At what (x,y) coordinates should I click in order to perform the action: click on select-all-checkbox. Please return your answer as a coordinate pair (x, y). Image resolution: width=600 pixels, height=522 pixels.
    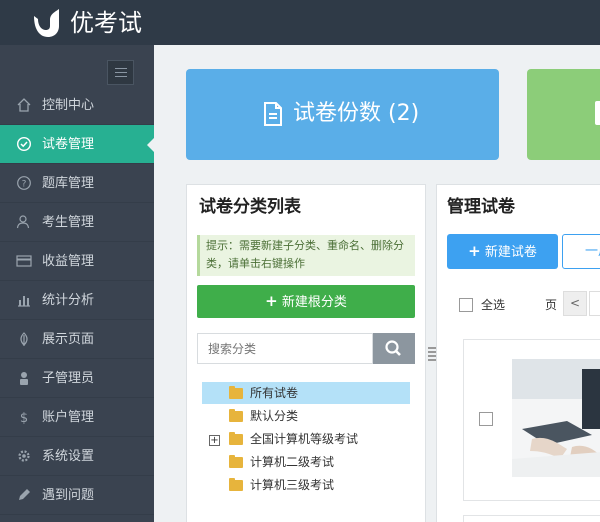
    Looking at the image, I should click on (466, 305).